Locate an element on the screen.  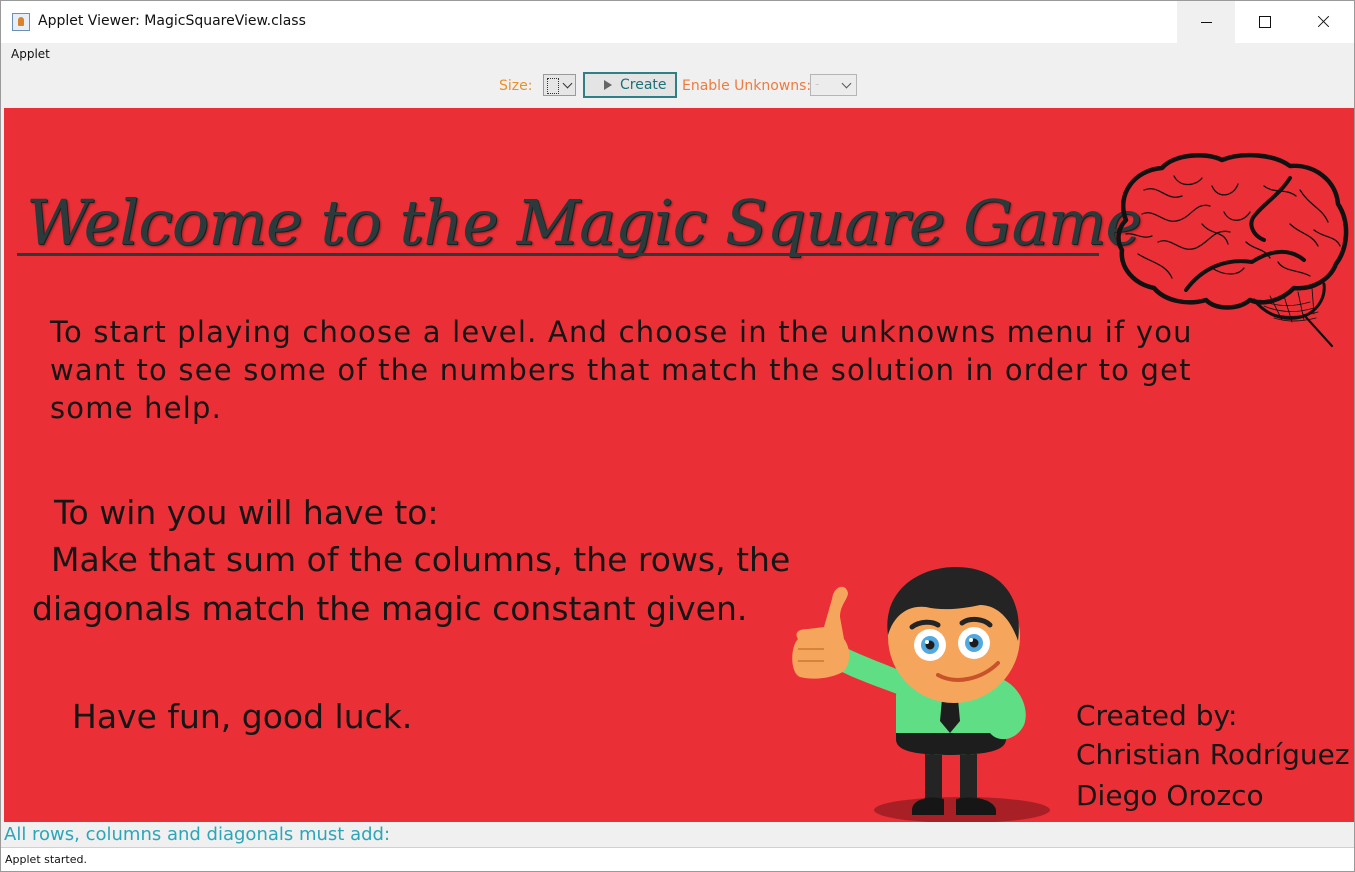
have-fun-text: Have fun, good luck. is located at coordinates (242, 716).